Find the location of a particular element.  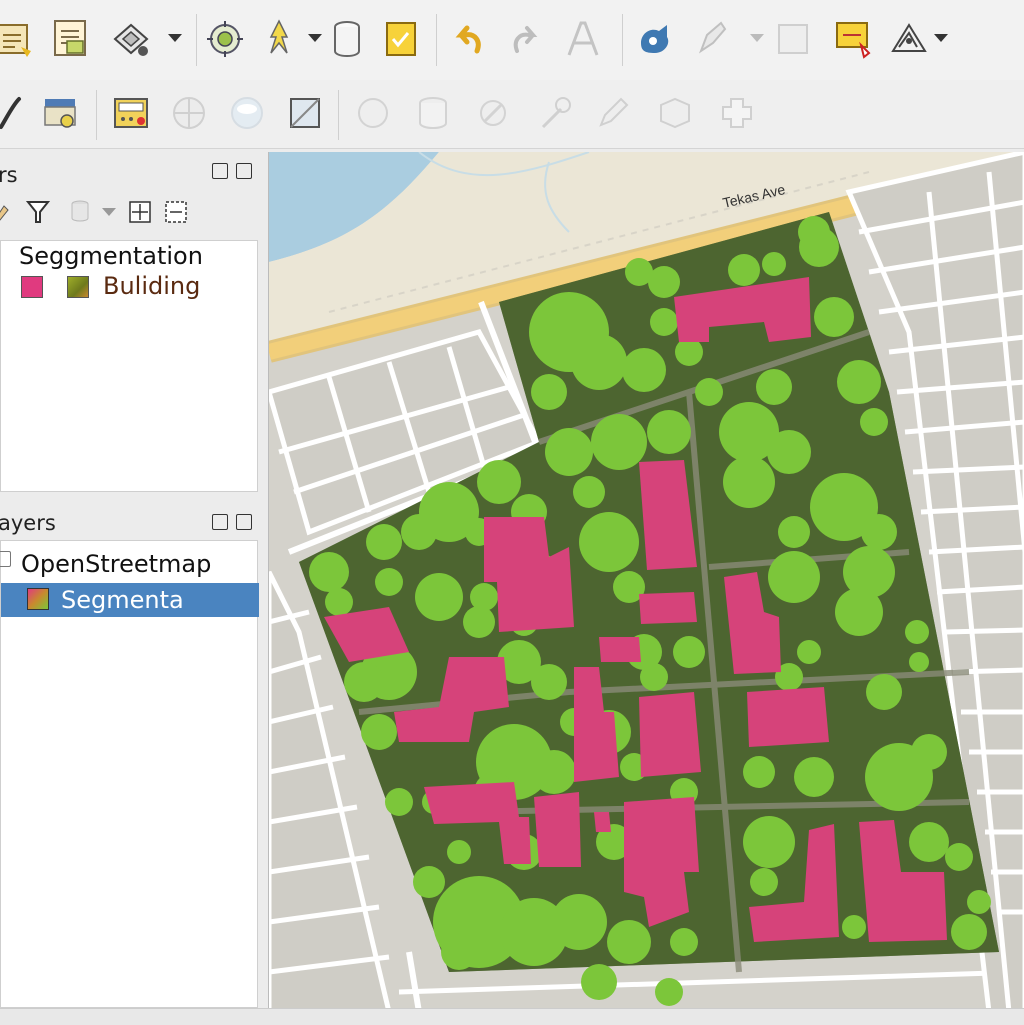

blank-tool-icon is located at coordinates (793, 39).